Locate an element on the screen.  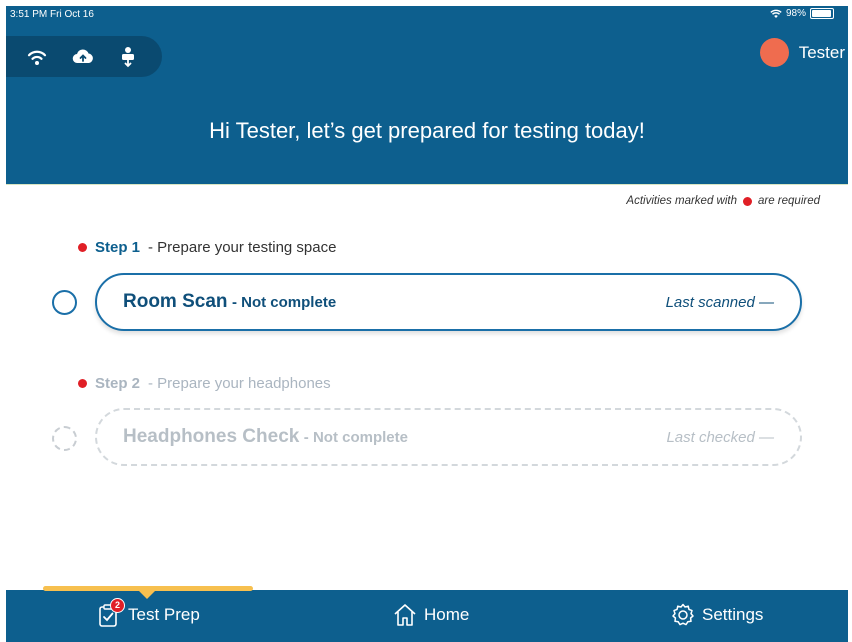
headphones-check-status: - Not complete is located at coordinates (355, 437).